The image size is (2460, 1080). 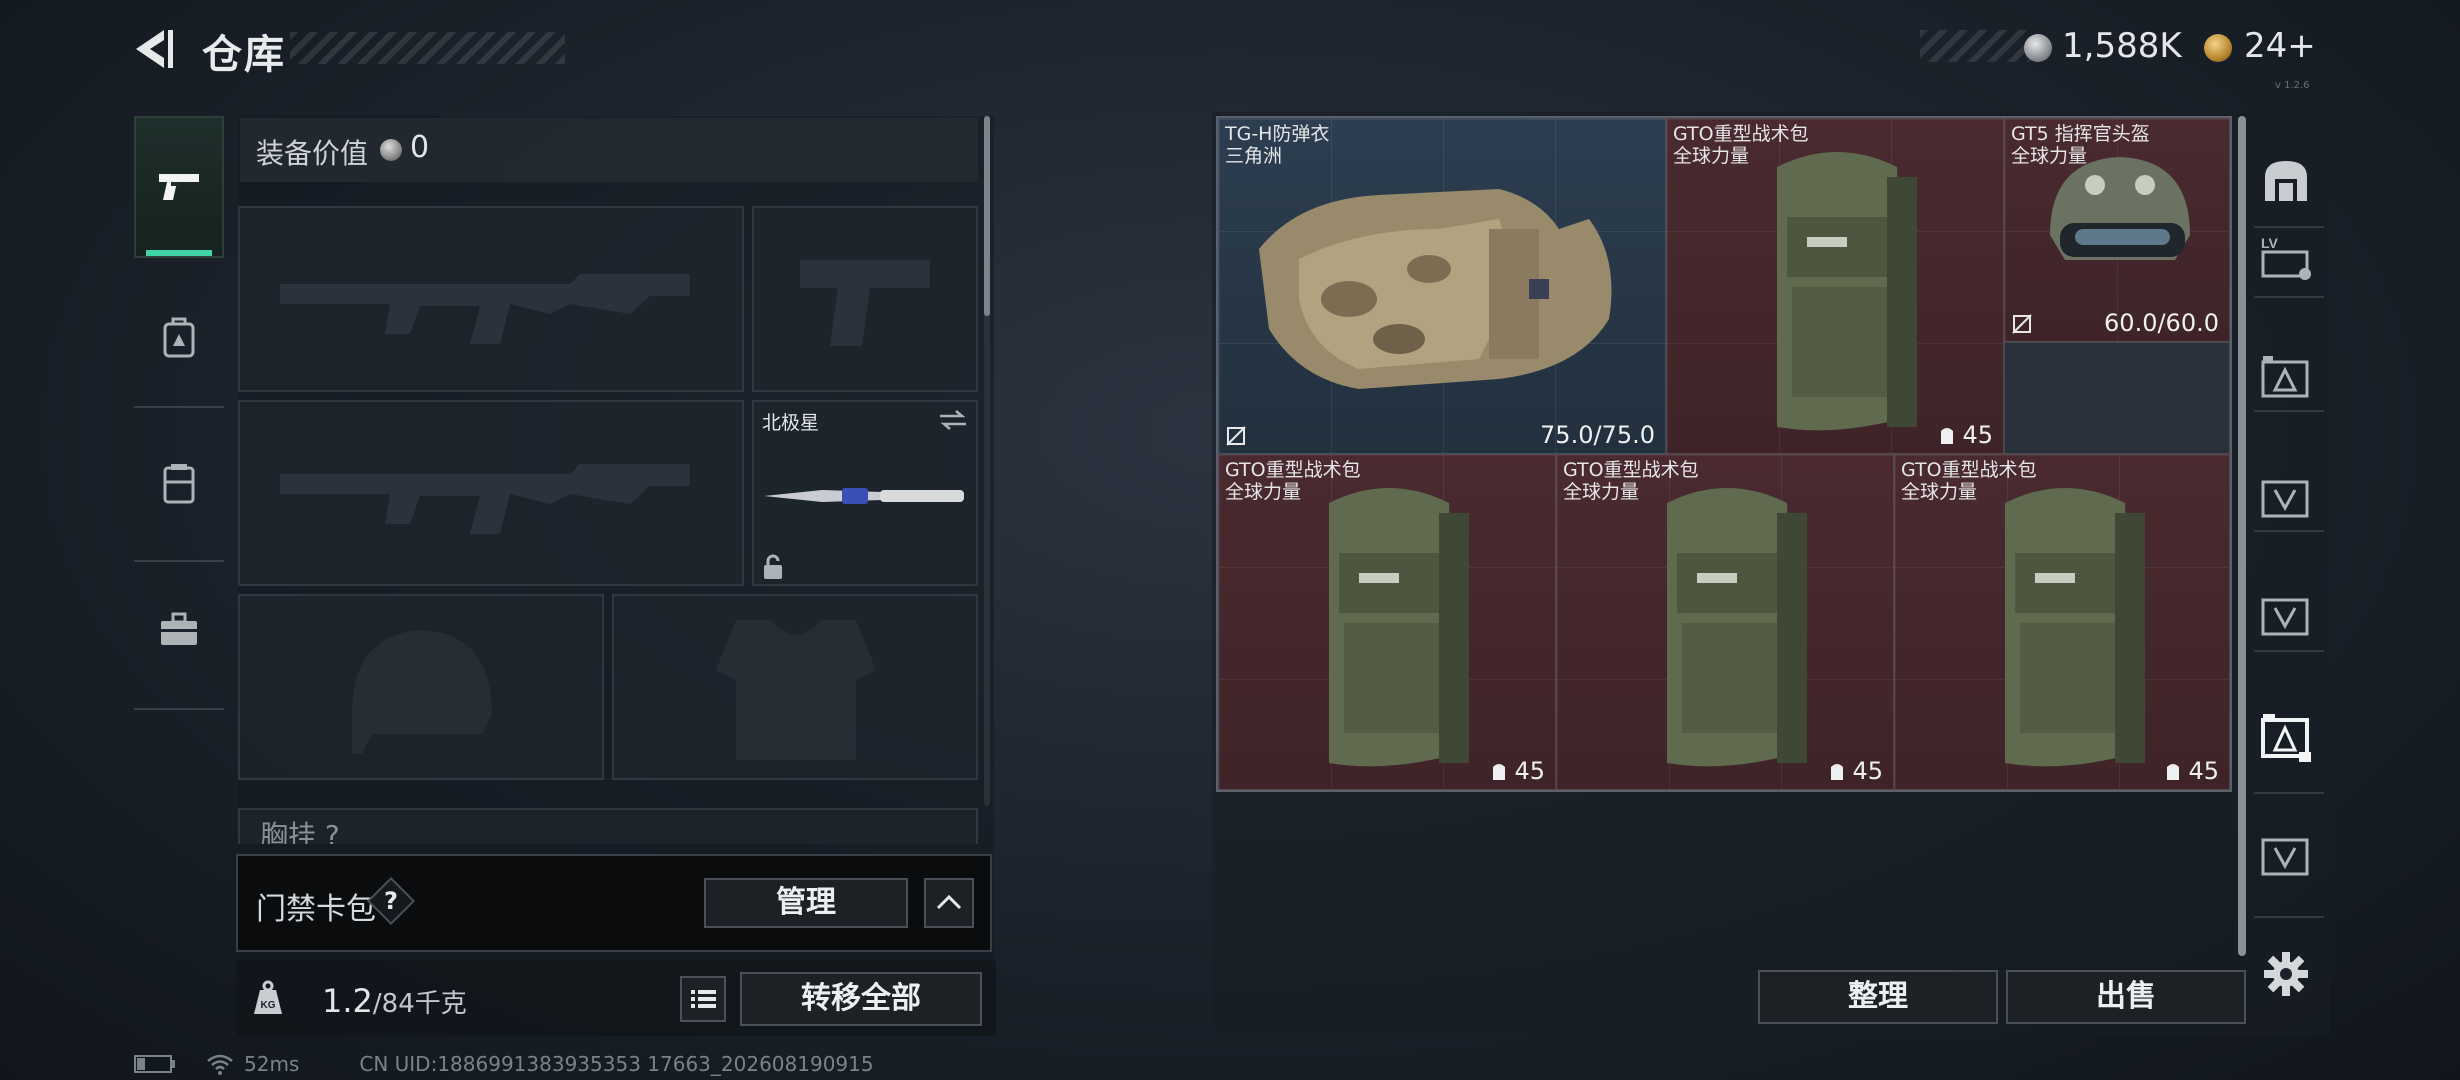 I want to click on item-durability: 75.0/75.0, so click(x=1597, y=435).